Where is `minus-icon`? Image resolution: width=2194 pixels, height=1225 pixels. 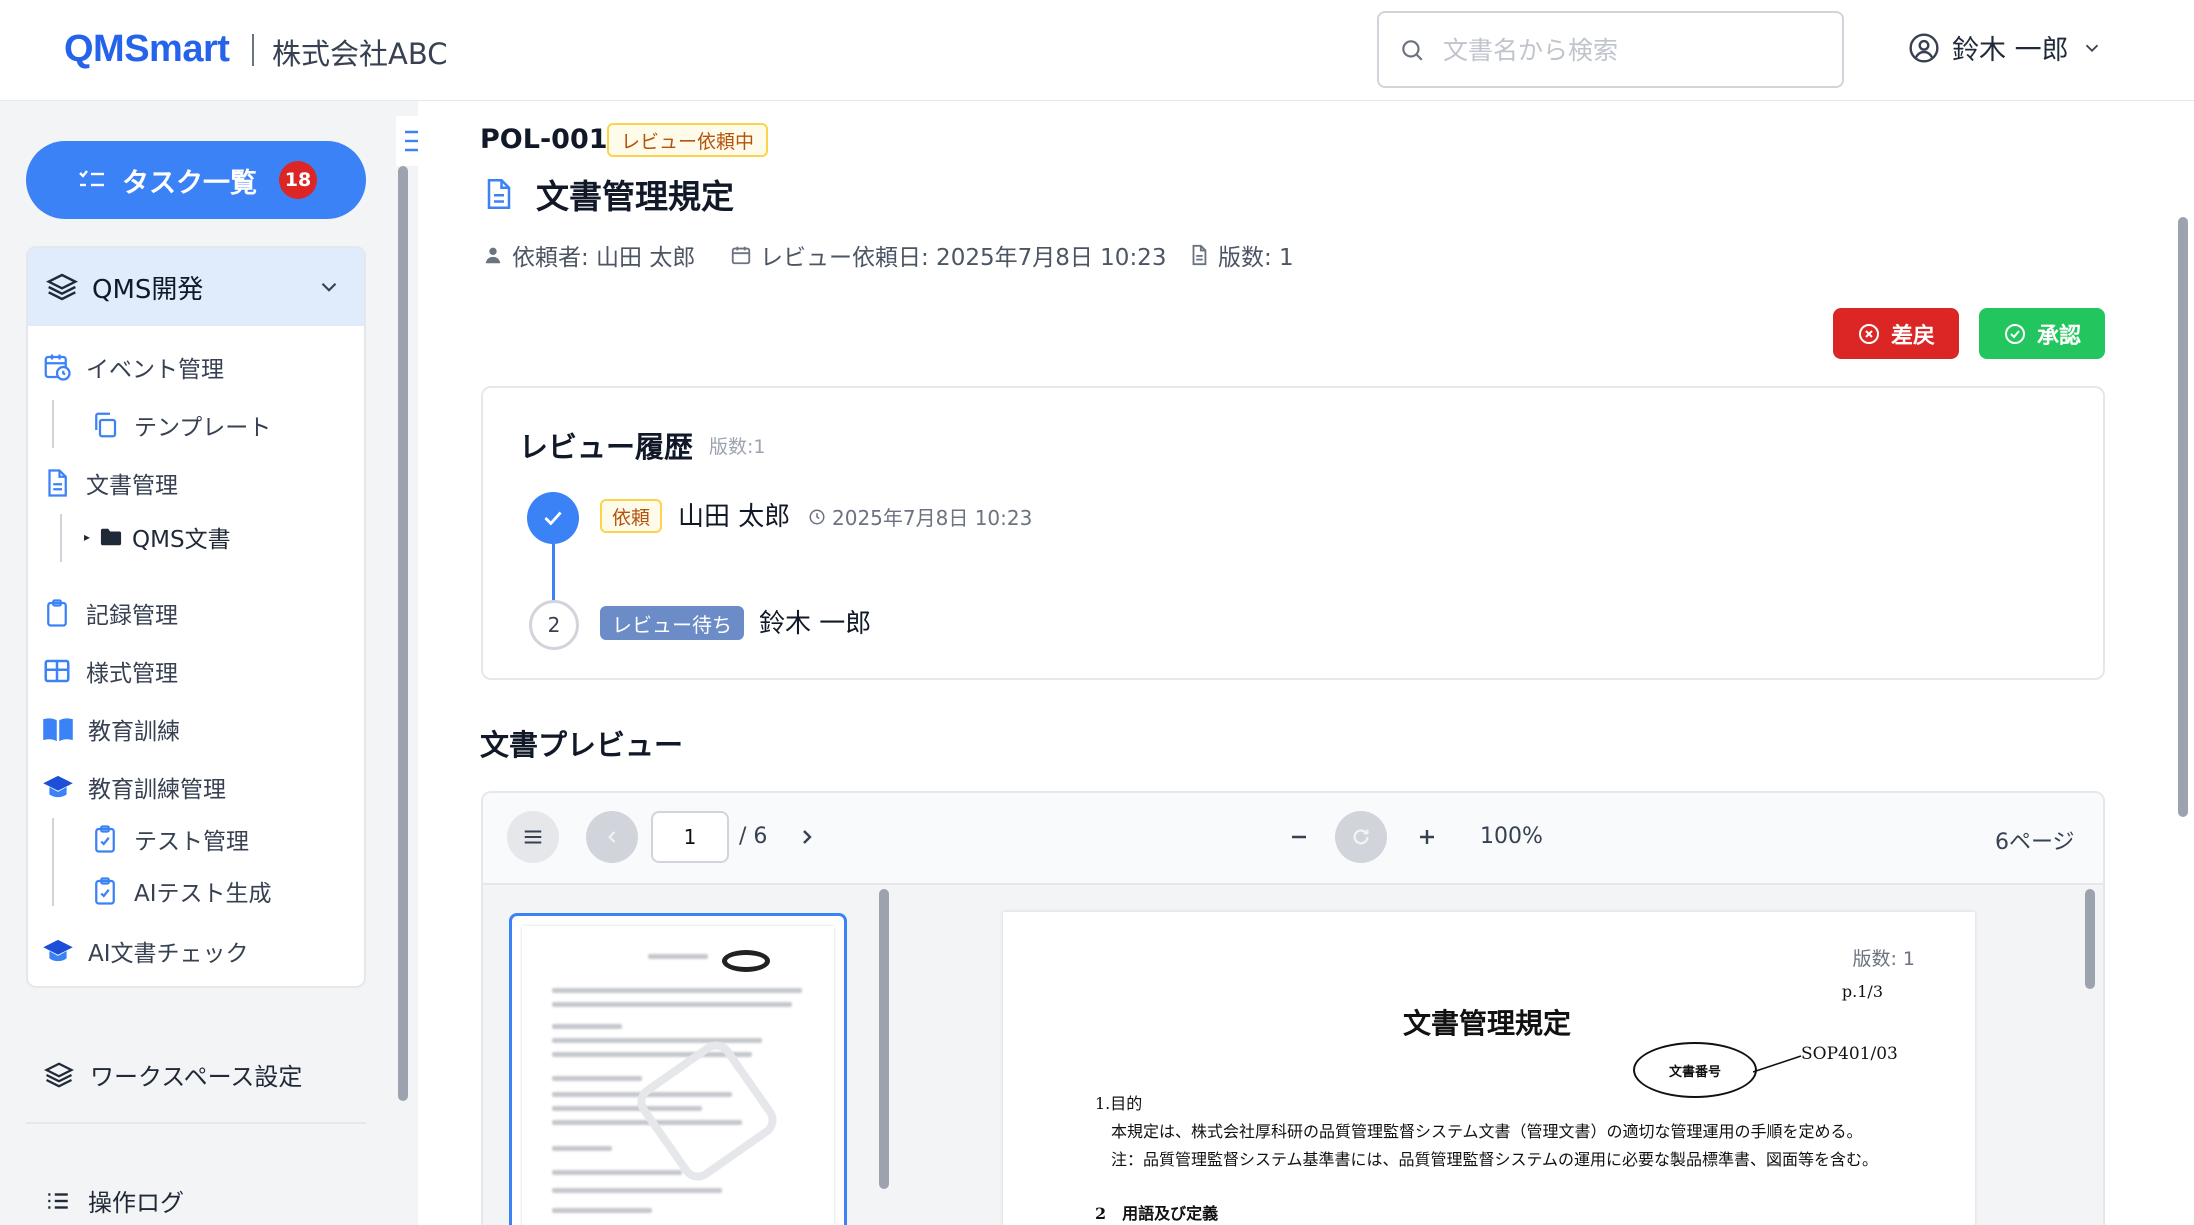 minus-icon is located at coordinates (1299, 837).